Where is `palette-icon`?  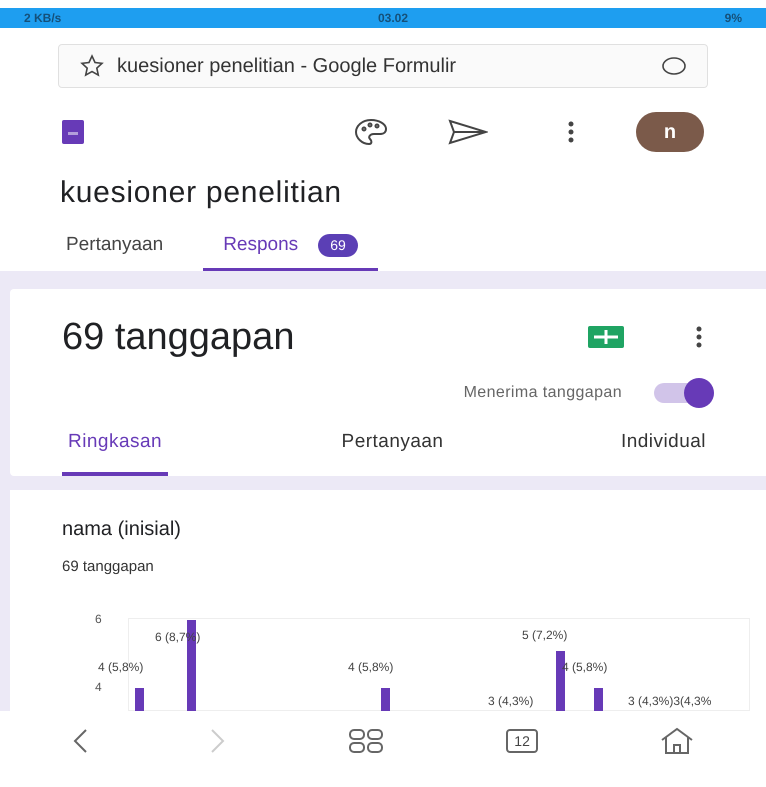 palette-icon is located at coordinates (371, 132).